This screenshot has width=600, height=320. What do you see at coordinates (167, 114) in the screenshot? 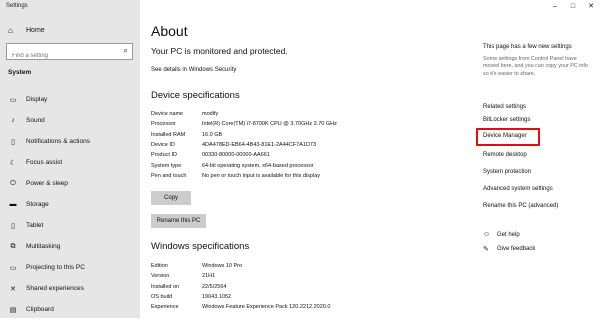
I see `spec-label: Device name` at bounding box center [167, 114].